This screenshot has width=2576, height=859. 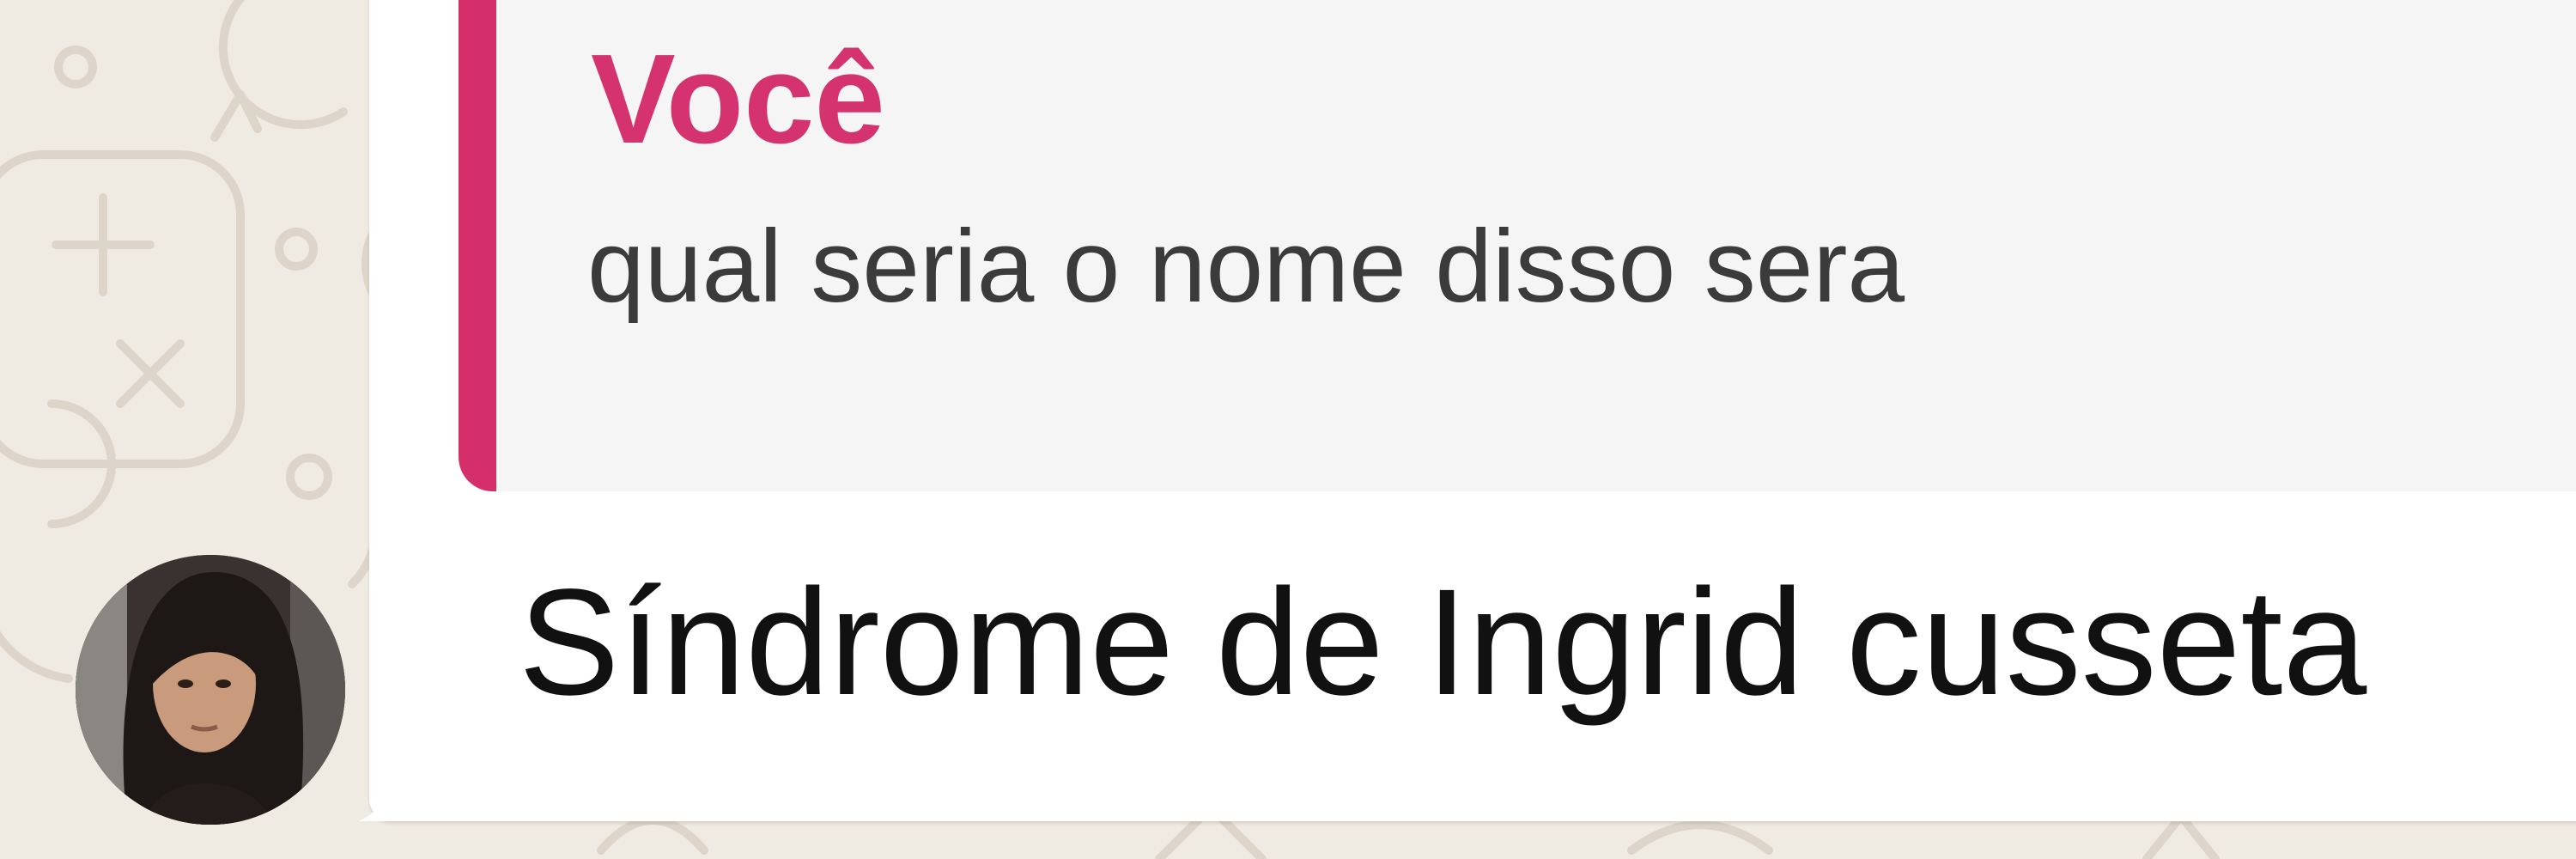 I want to click on quoted-author: Você, so click(x=738, y=99).